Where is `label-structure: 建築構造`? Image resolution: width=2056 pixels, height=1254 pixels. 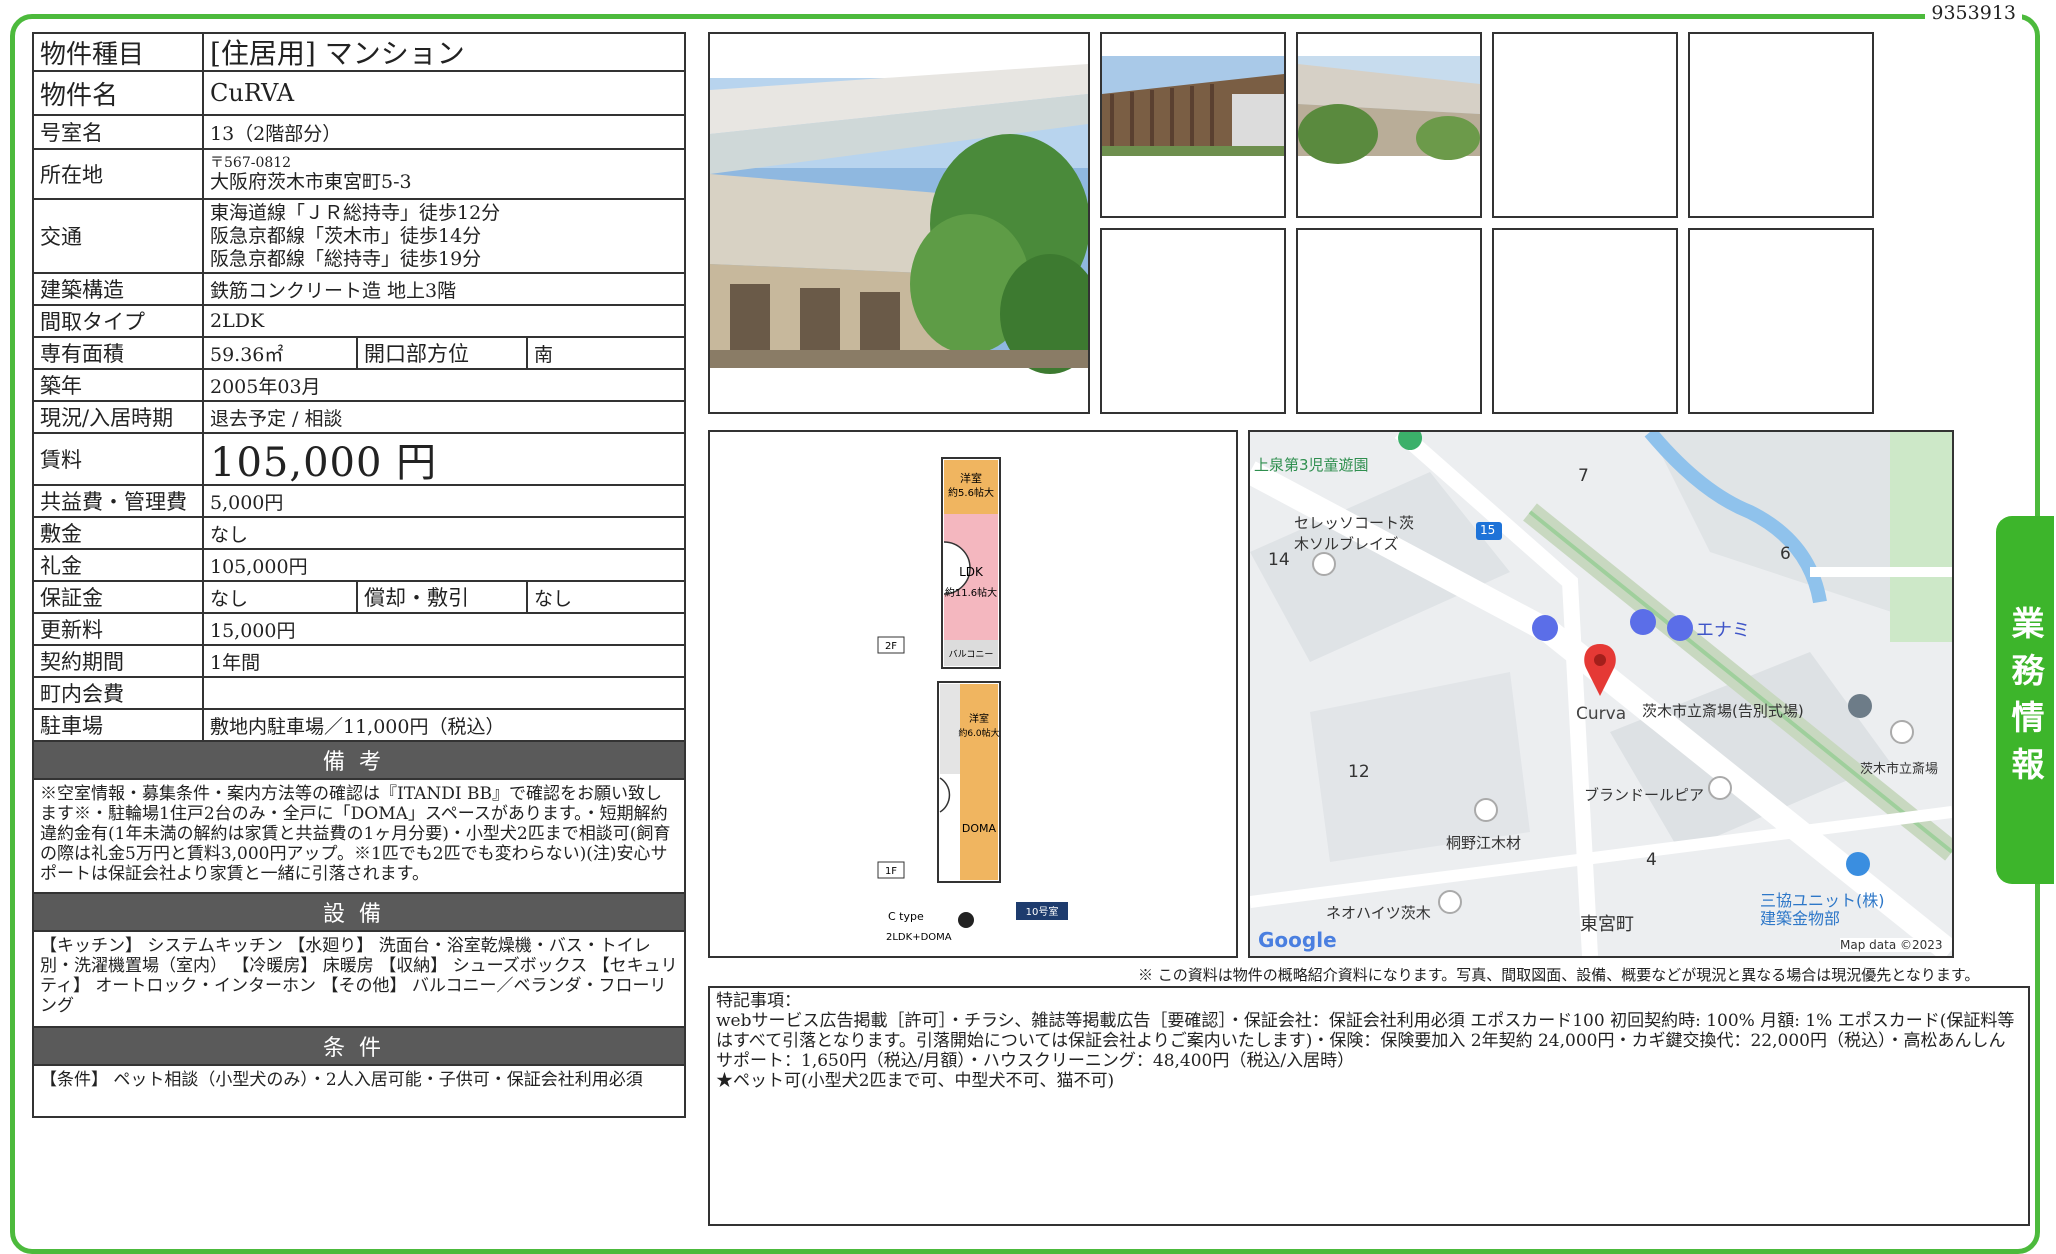
label-structure: 建築構造 is located at coordinates (119, 289).